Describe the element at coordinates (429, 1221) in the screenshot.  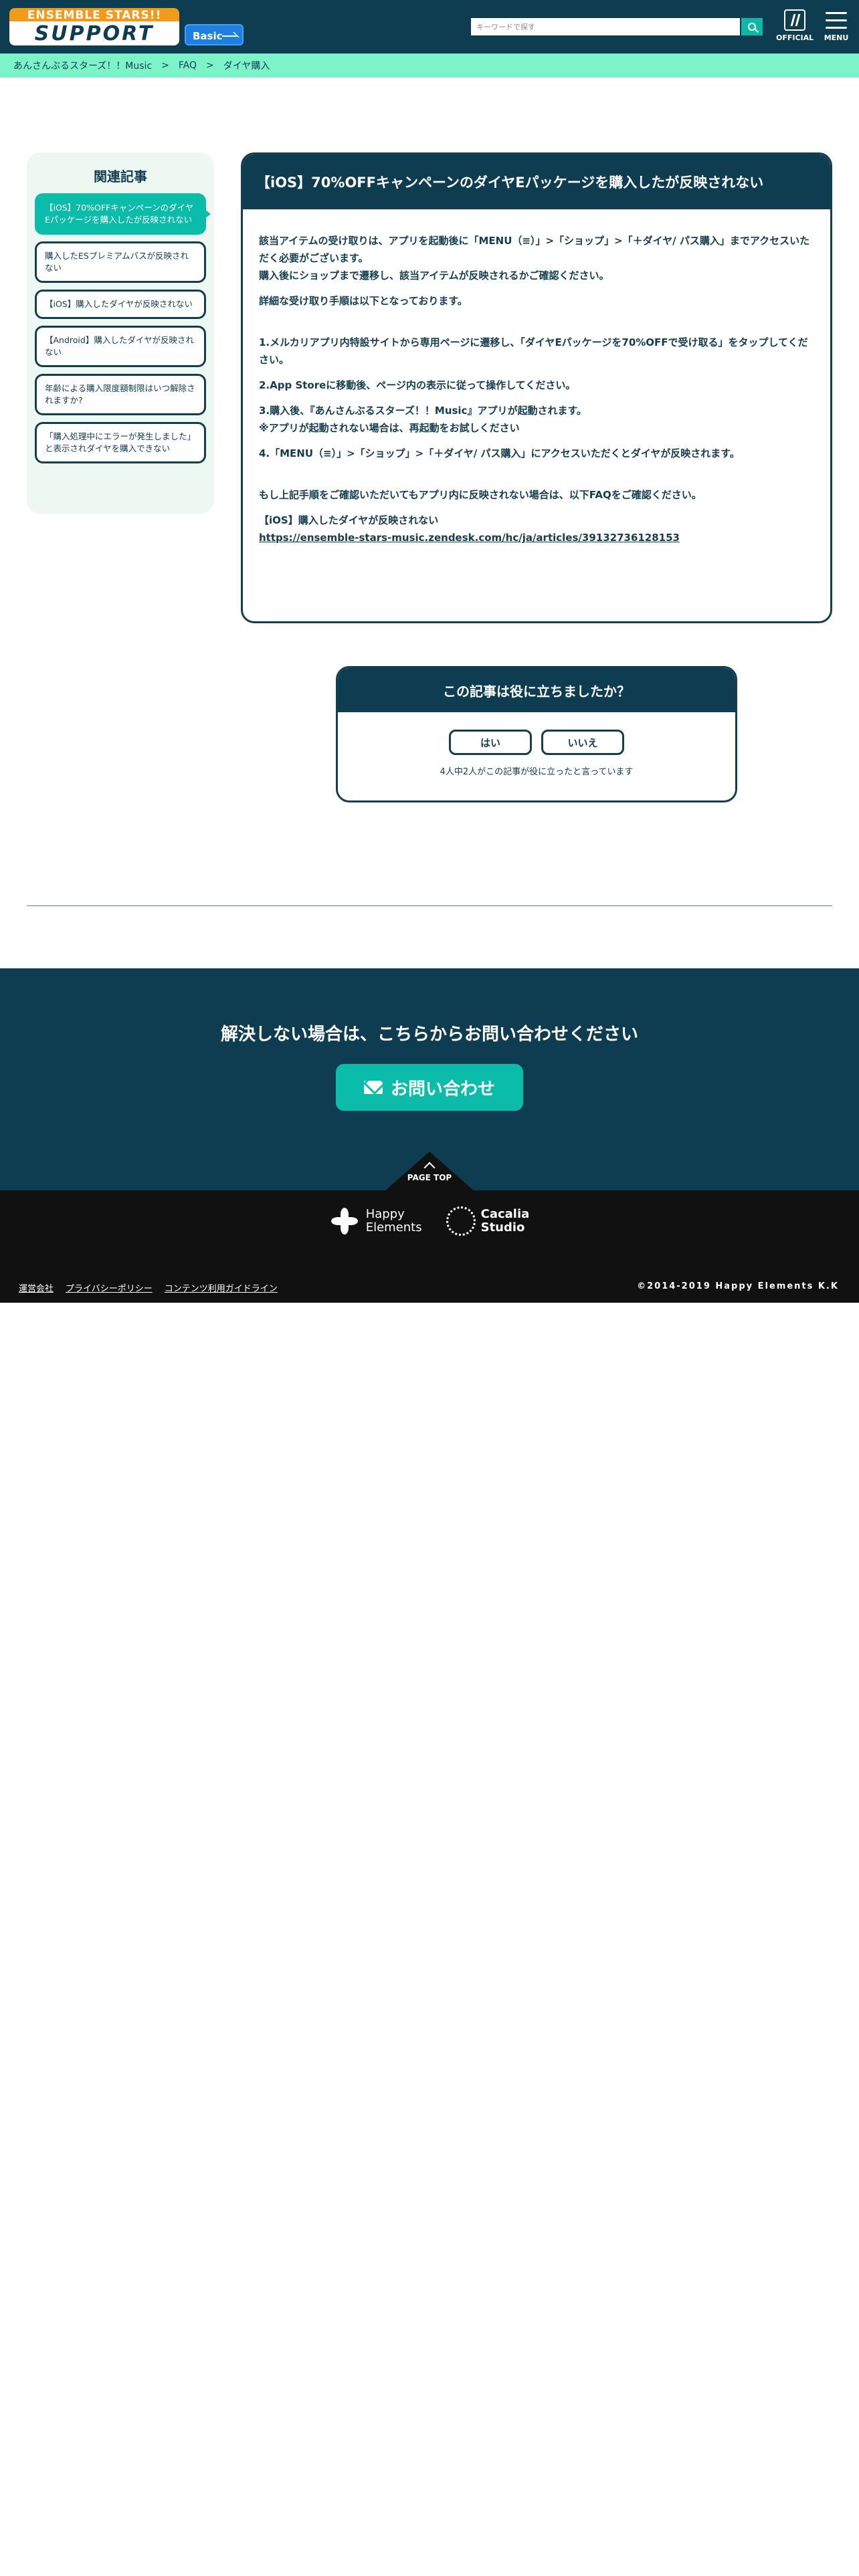
I see `footer-logos: Happy Elements Cacalia Studio` at that location.